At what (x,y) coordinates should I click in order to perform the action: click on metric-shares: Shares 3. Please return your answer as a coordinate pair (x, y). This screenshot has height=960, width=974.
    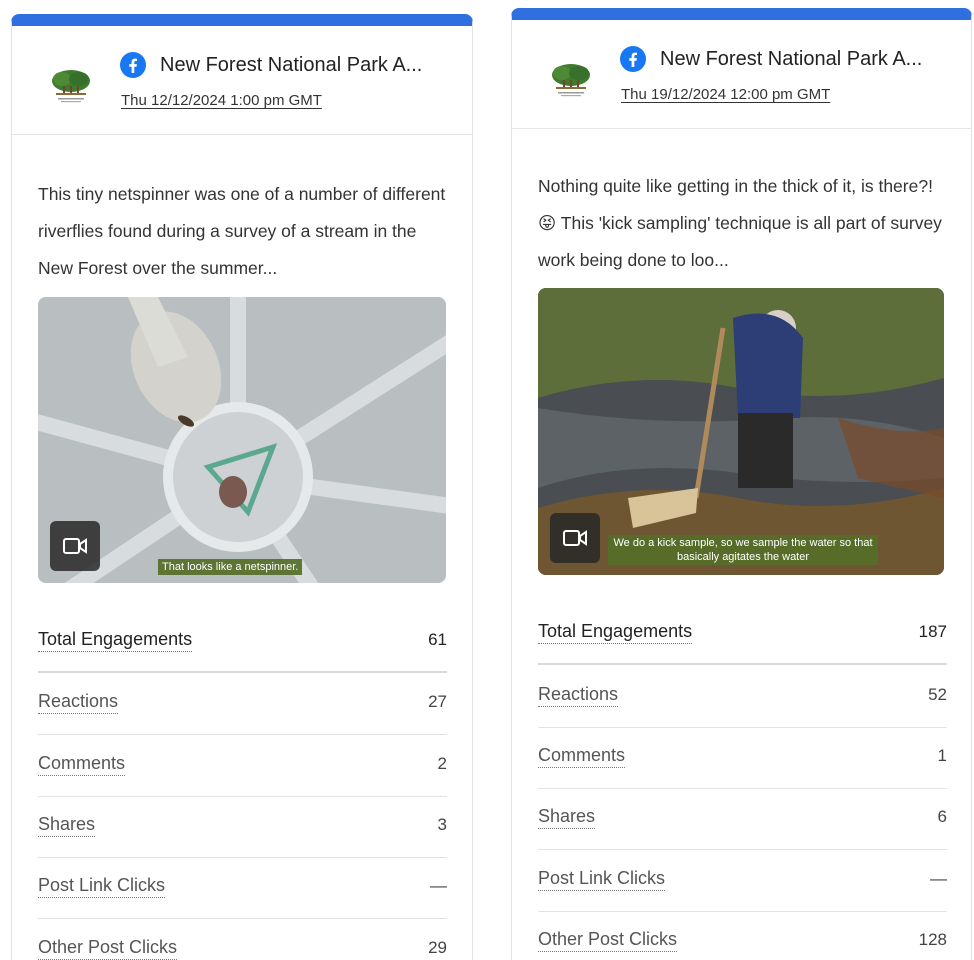
    Looking at the image, I should click on (242, 827).